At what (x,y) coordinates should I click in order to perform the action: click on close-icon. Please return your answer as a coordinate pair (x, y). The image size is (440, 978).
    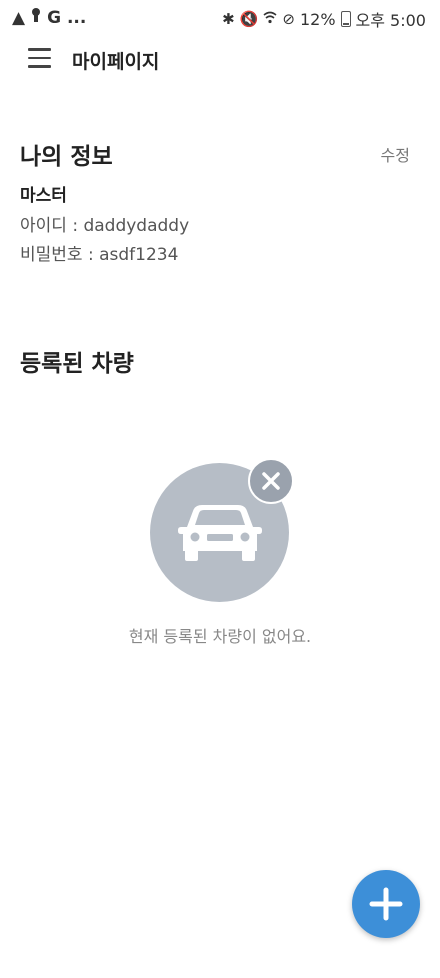
    Looking at the image, I should click on (271, 481).